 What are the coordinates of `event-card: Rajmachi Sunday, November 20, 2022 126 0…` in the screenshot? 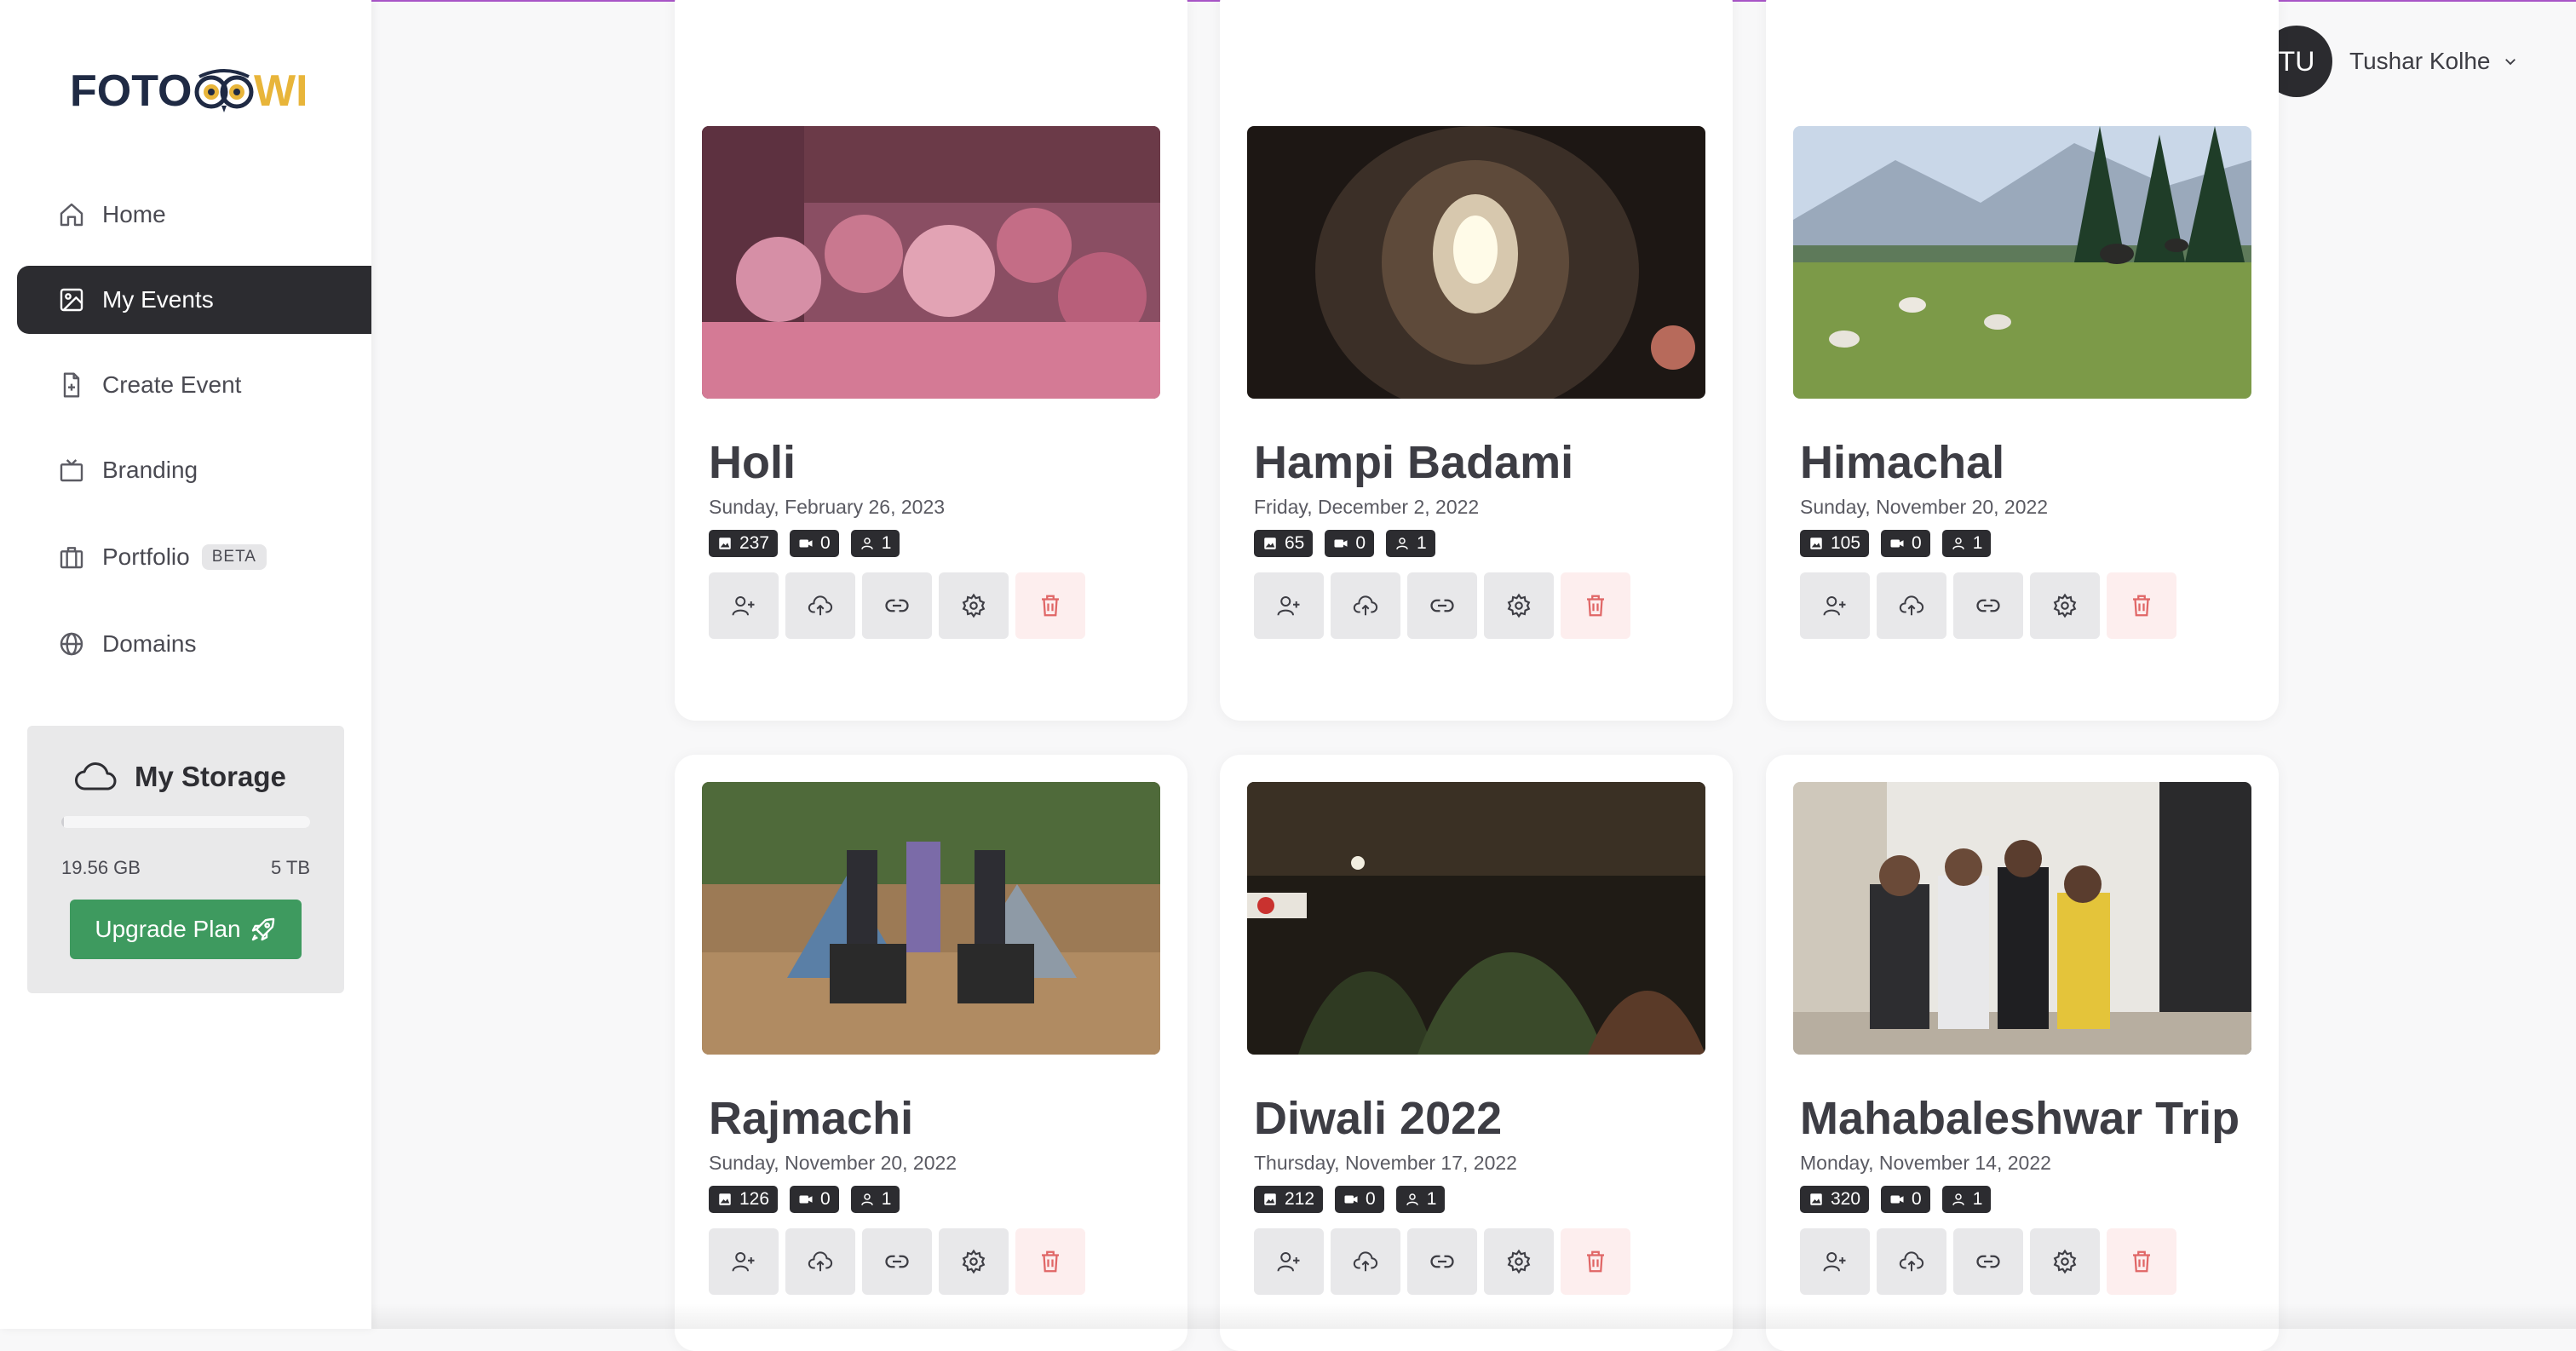 It's located at (931, 1053).